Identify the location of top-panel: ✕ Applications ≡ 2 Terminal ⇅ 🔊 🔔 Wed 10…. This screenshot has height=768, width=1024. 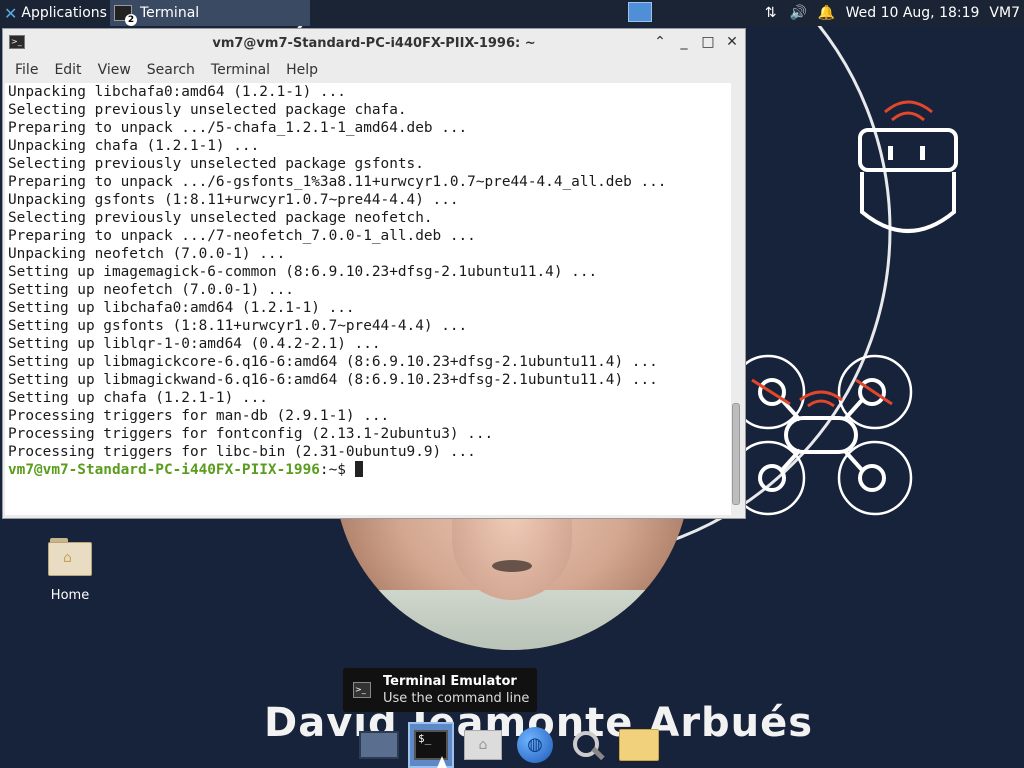
(512, 13).